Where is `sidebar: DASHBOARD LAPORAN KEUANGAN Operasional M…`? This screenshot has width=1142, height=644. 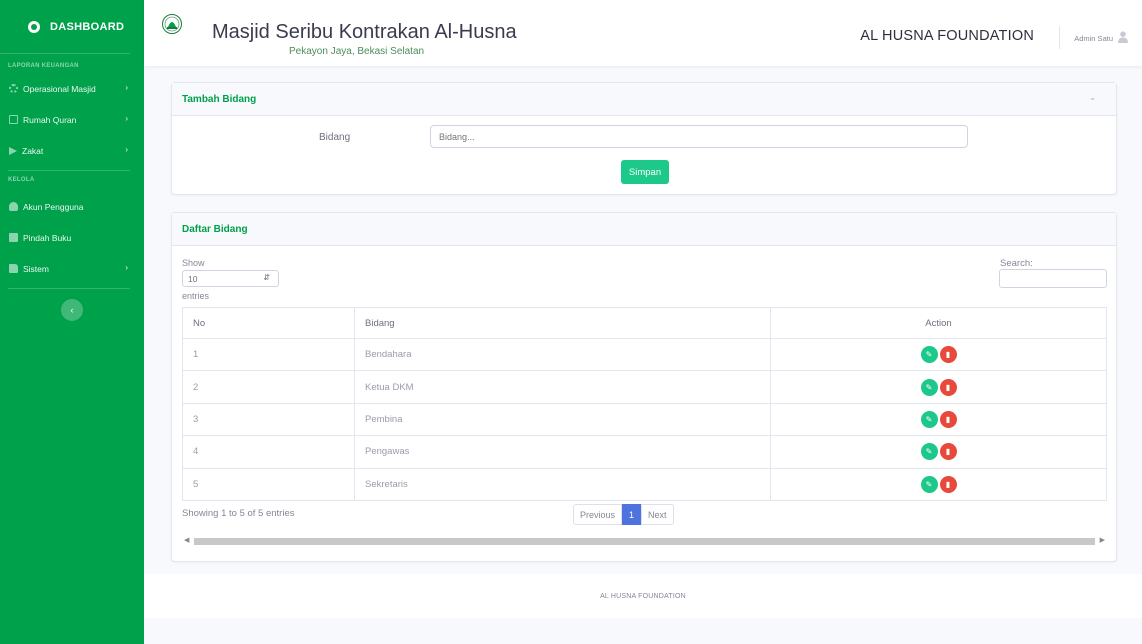 sidebar: DASHBOARD LAPORAN KEUANGAN Operasional M… is located at coordinates (72, 322).